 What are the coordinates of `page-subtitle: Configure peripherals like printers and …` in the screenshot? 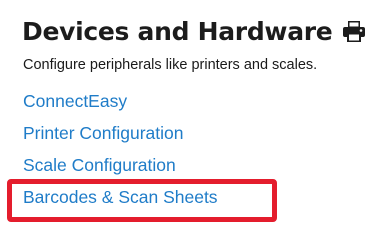 It's located at (170, 65).